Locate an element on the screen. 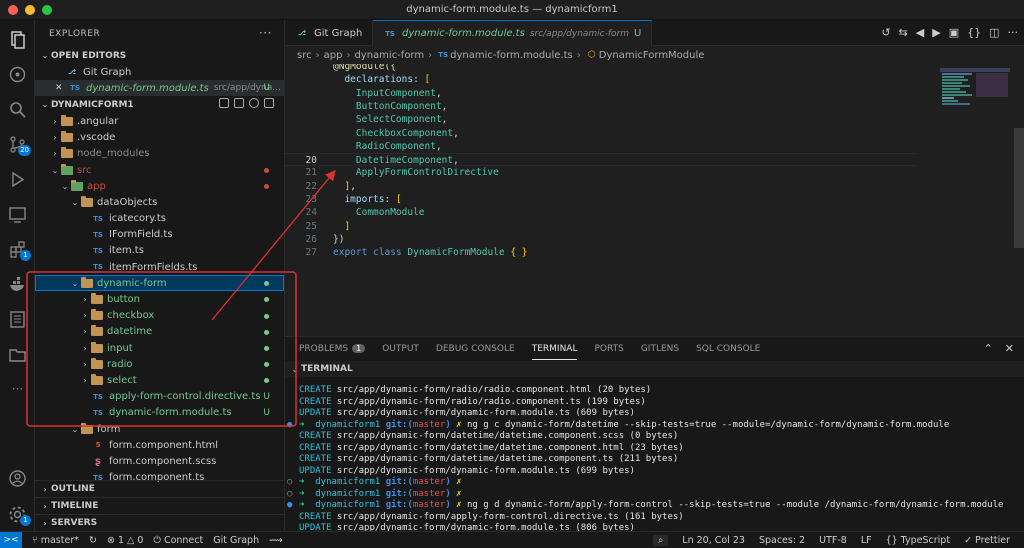 The image size is (1024, 548). account-icon is located at coordinates (17, 478).